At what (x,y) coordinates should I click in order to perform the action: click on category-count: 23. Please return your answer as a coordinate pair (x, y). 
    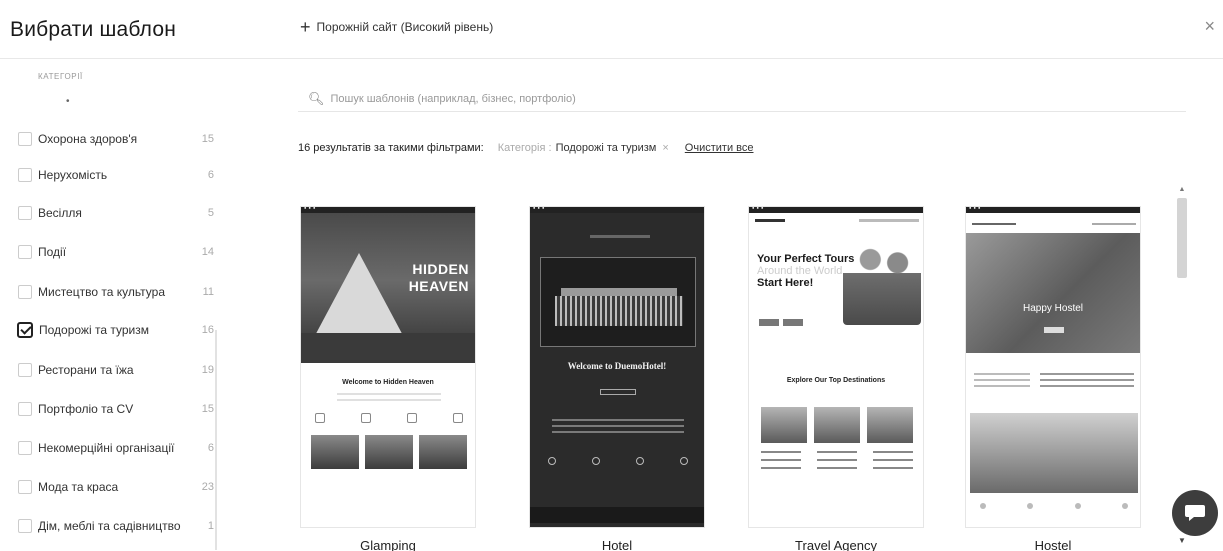
    Looking at the image, I should click on (207, 487).